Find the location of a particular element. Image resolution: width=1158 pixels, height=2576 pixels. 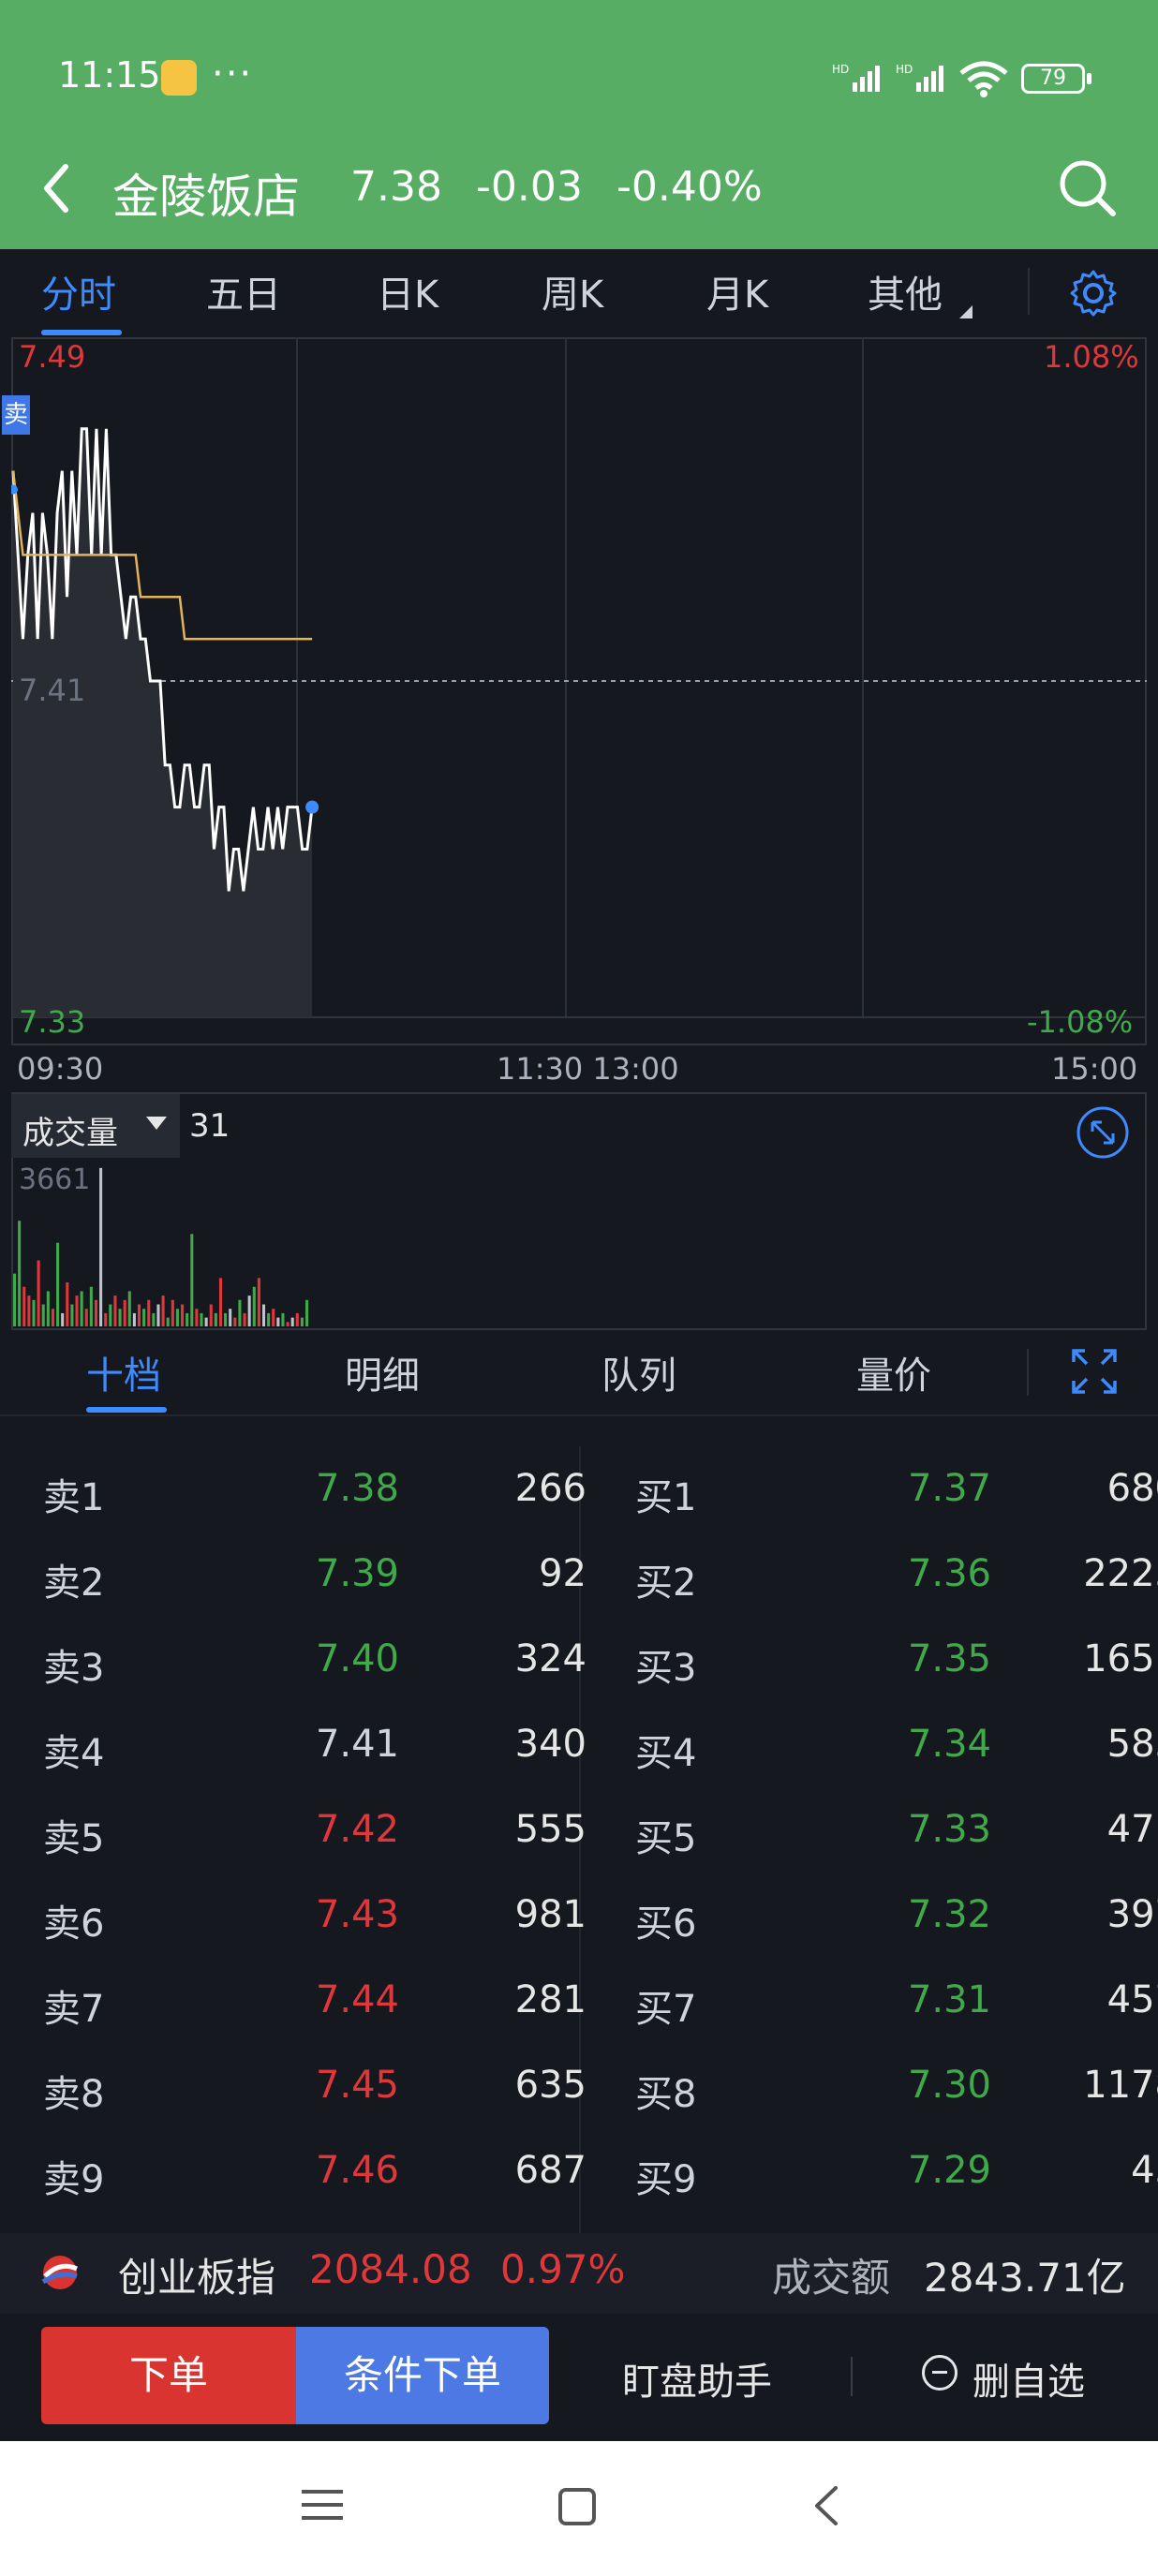

tab-intraday: 分时 is located at coordinates (78, 291).